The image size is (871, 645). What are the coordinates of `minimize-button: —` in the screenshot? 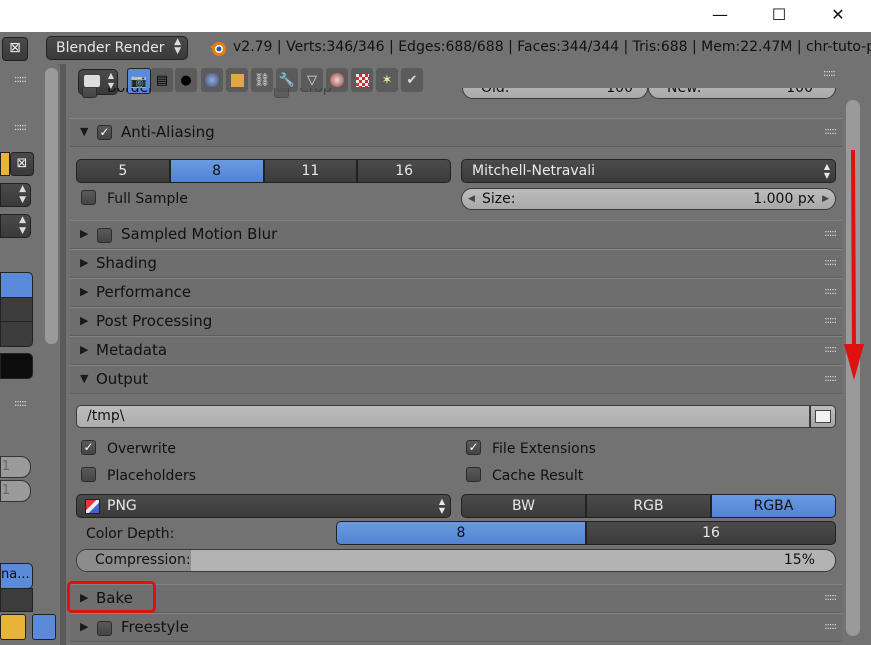 It's located at (720, 14).